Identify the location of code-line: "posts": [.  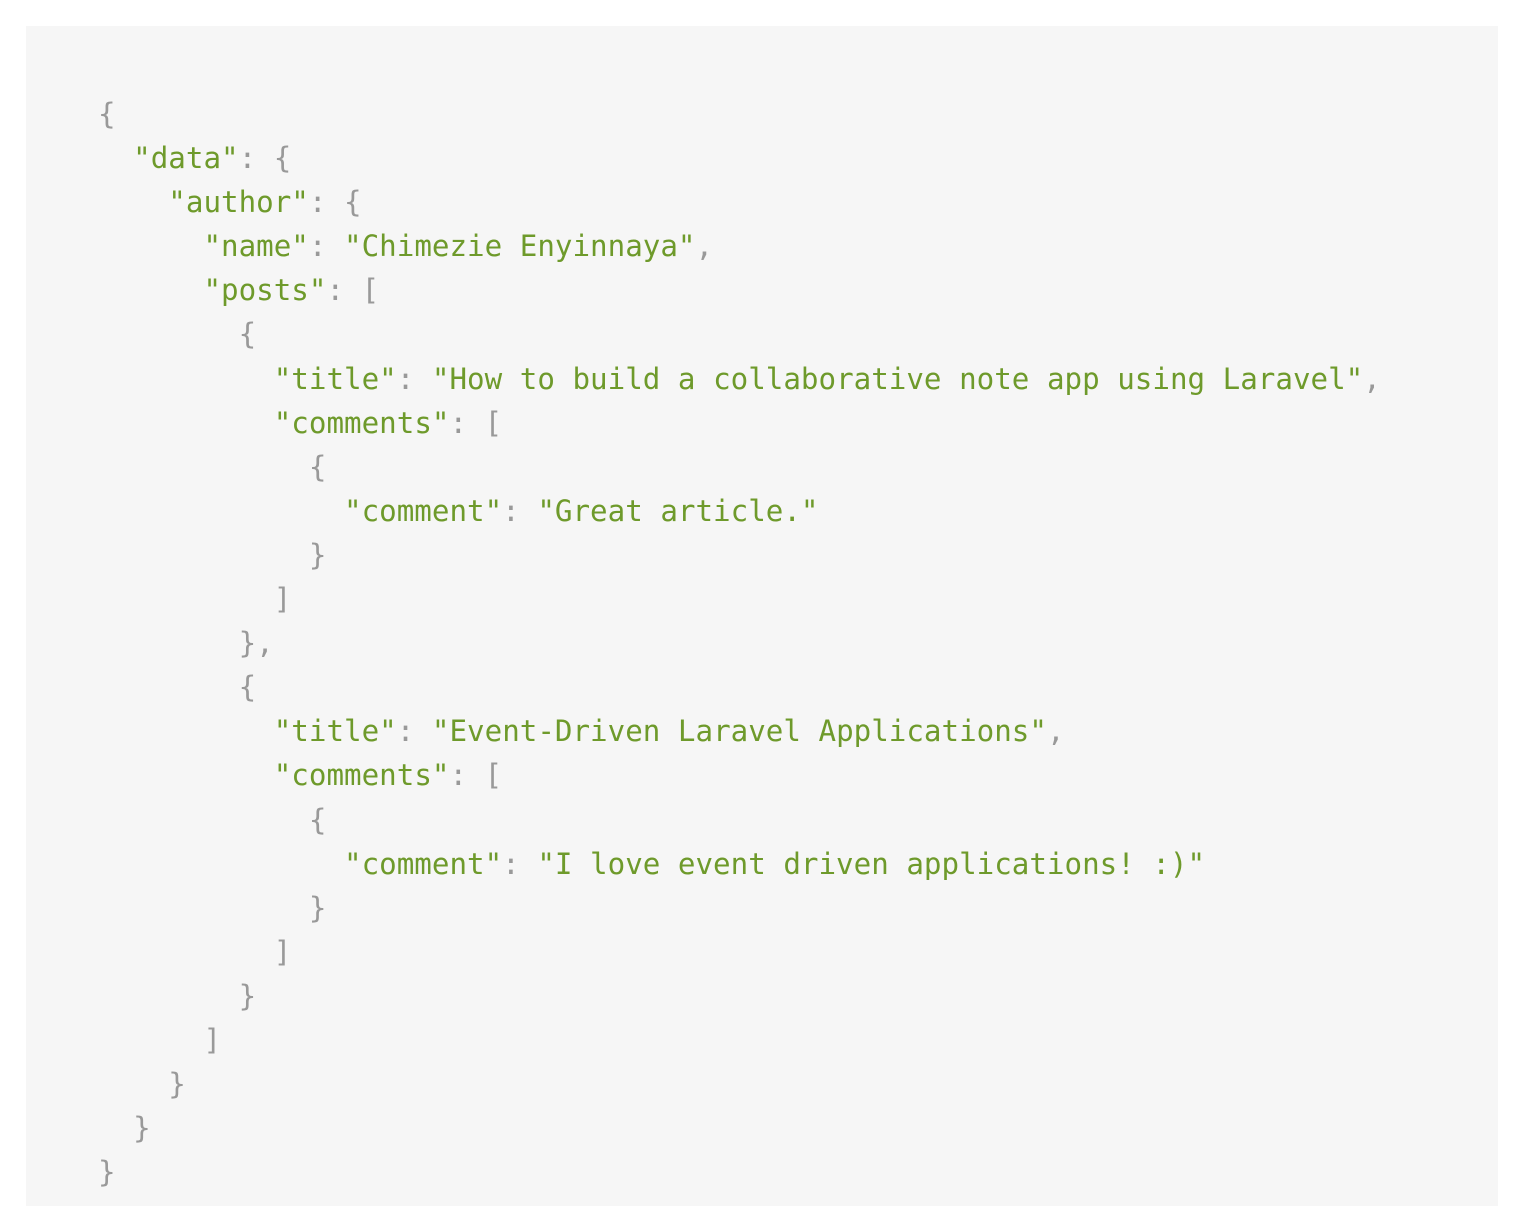
(739, 290).